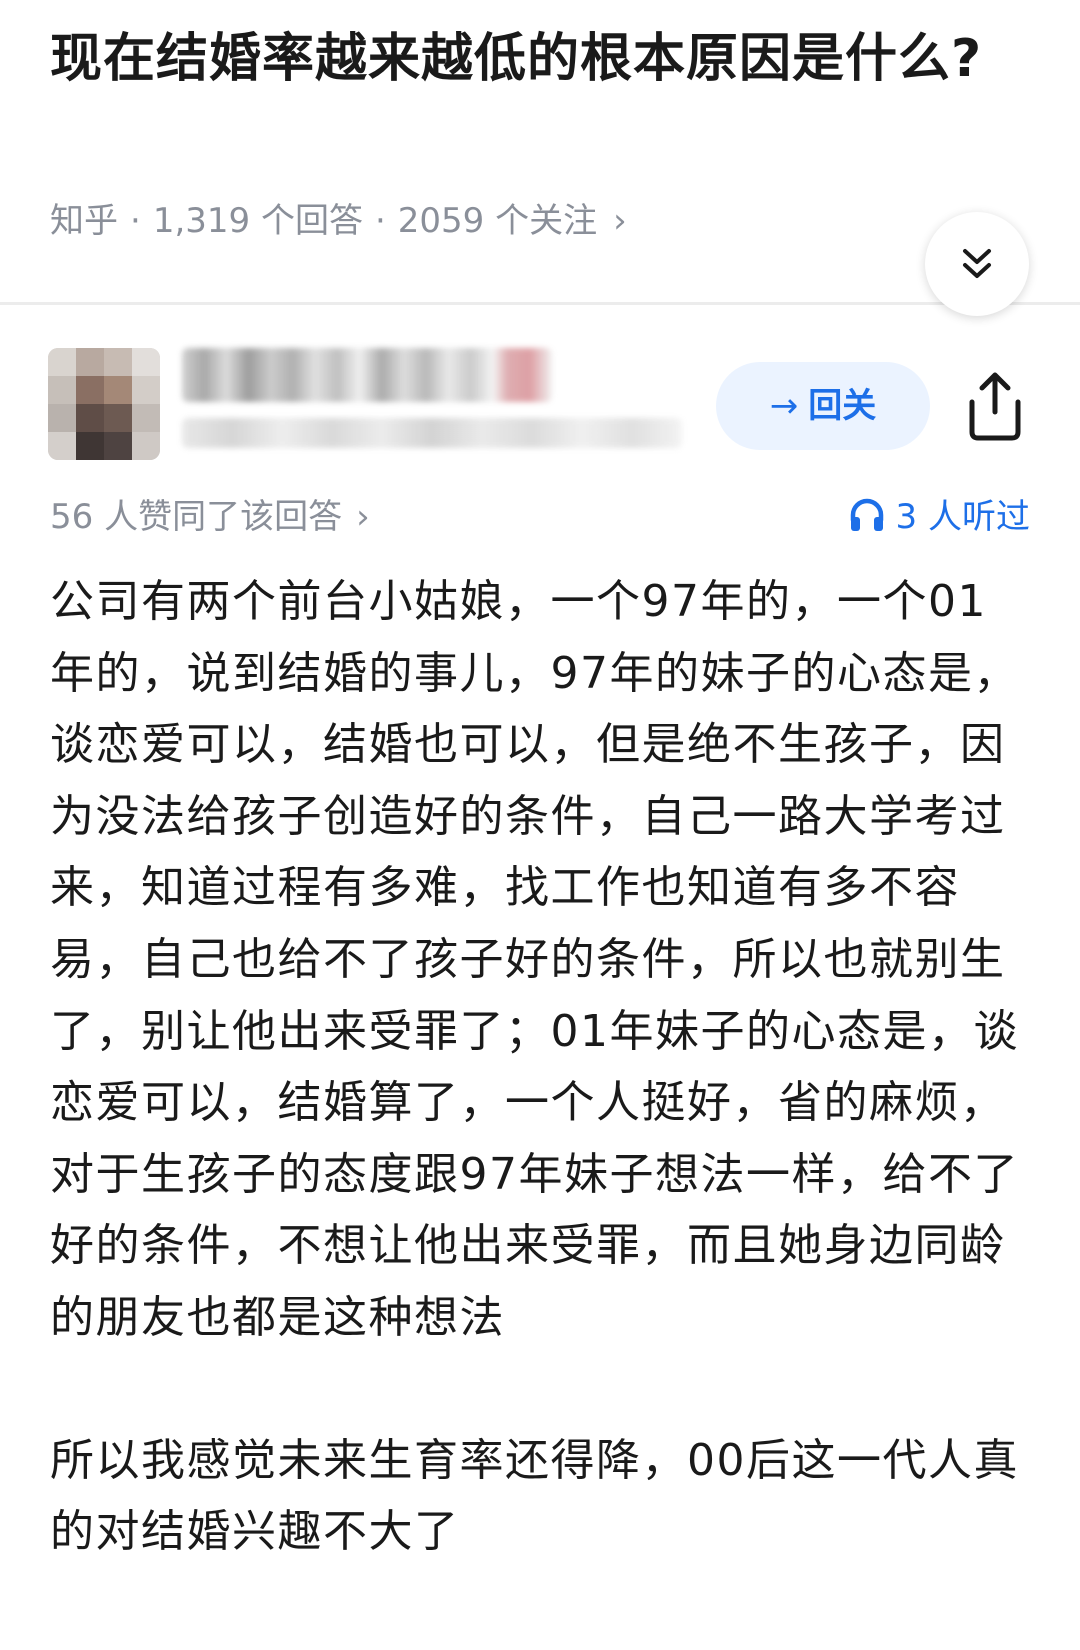 The height and width of the screenshot is (1650, 1080). What do you see at coordinates (784, 406) in the screenshot?
I see `arrow-right-icon: →` at bounding box center [784, 406].